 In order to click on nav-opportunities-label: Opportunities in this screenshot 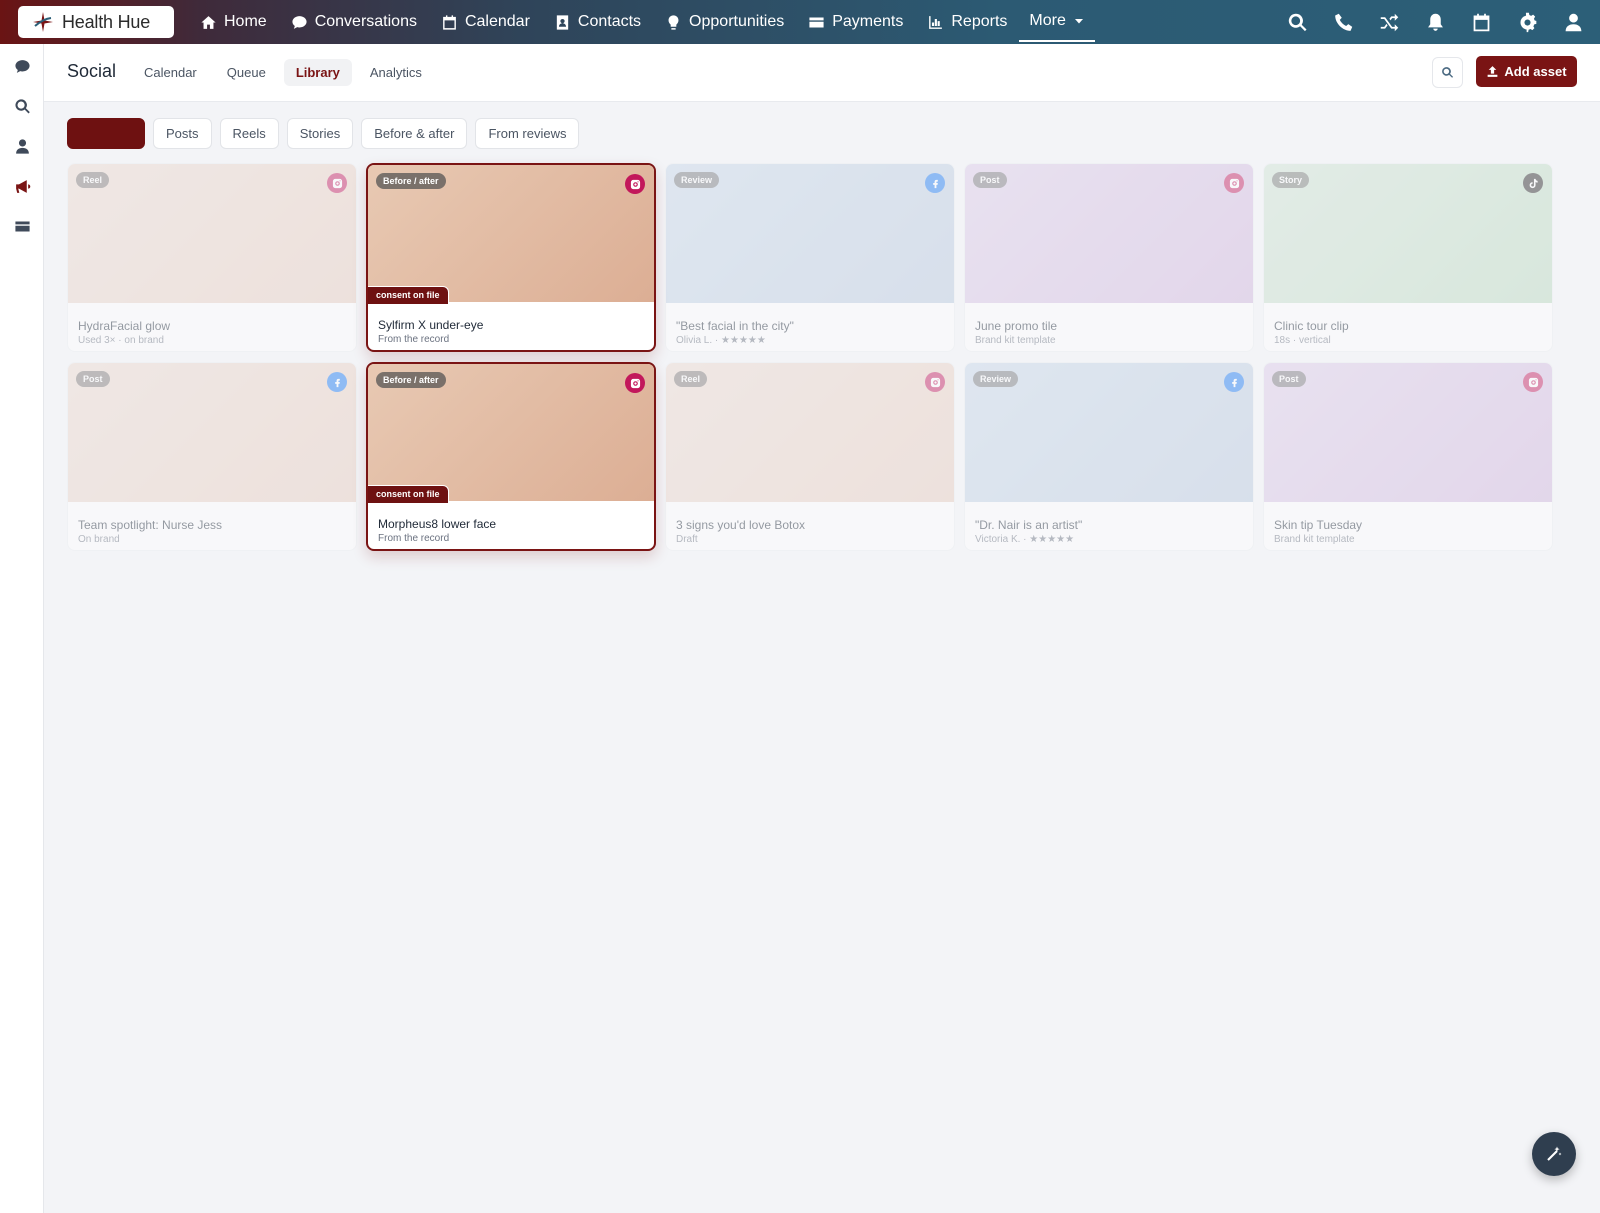, I will do `click(737, 21)`.